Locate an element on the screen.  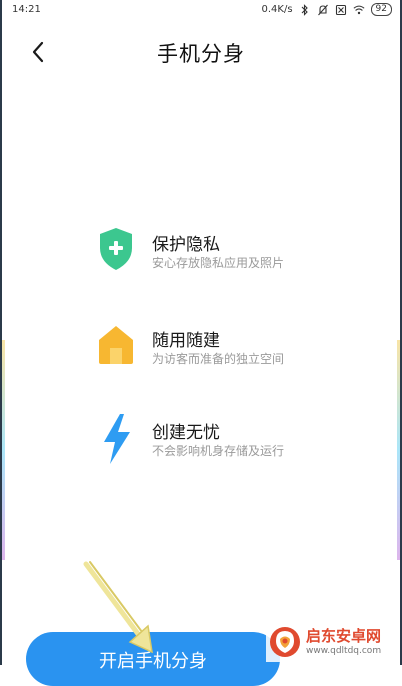
feature-title: 保护隐私 is located at coordinates (186, 245).